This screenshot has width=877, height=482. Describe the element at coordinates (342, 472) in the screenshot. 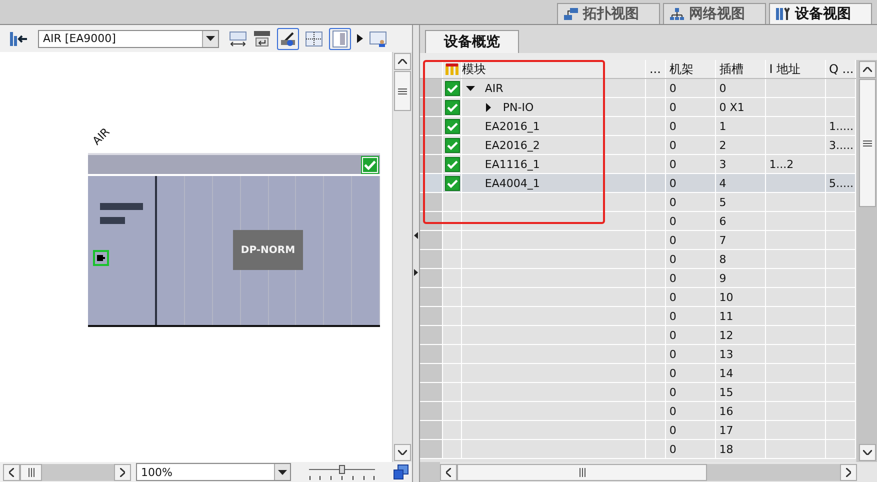

I see `zoom-slider` at that location.